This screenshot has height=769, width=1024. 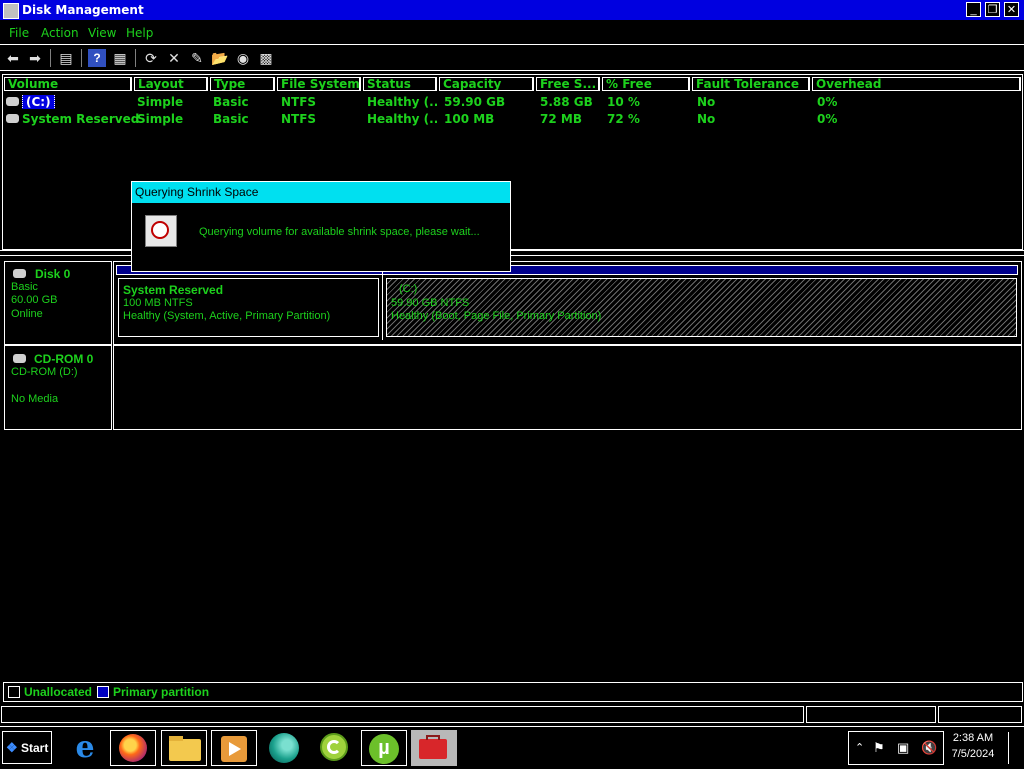 What do you see at coordinates (400, 84) in the screenshot?
I see `column-header-status: Status` at bounding box center [400, 84].